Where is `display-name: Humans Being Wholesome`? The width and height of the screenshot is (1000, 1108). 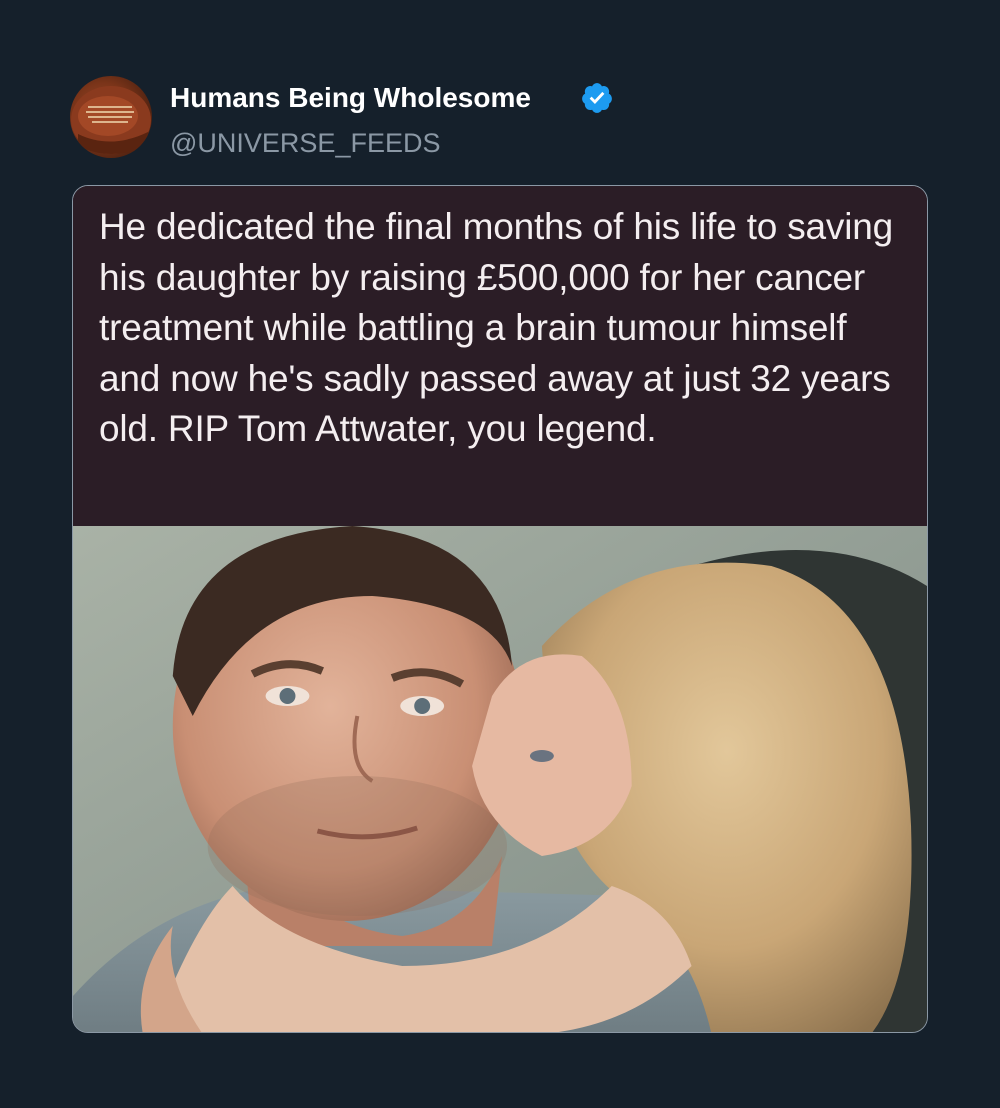 display-name: Humans Being Wholesome is located at coordinates (350, 98).